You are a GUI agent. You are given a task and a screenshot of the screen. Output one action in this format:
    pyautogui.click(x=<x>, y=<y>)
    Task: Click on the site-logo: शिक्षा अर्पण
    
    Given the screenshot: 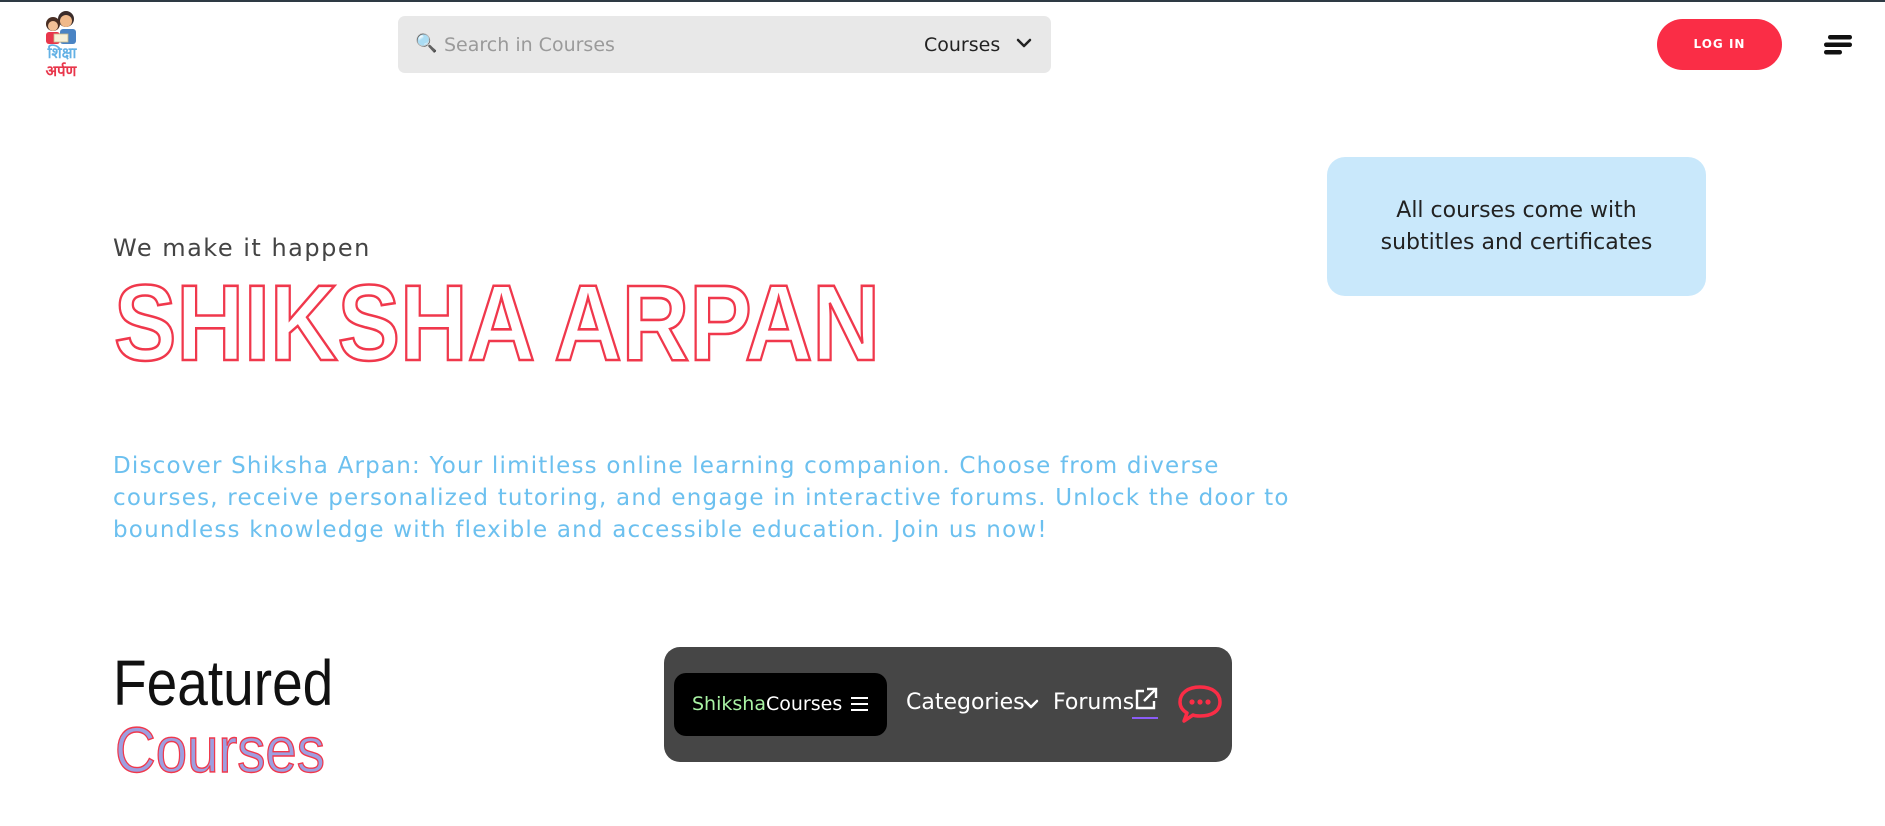 What is the action you would take?
    pyautogui.click(x=61, y=45)
    